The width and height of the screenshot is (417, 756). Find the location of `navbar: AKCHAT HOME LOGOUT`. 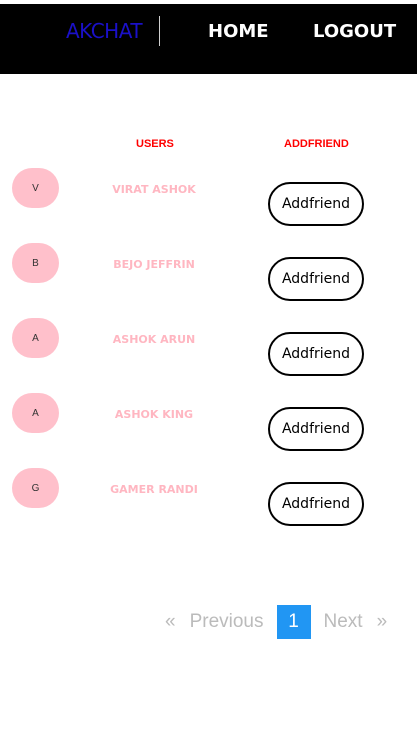

navbar: AKCHAT HOME LOGOUT is located at coordinates (208, 39).